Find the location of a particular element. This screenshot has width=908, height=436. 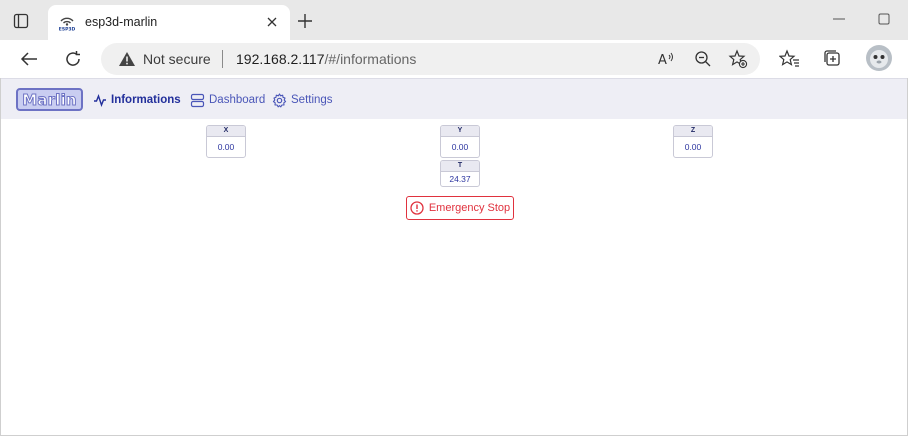

tab-actions-icon is located at coordinates (21, 21).